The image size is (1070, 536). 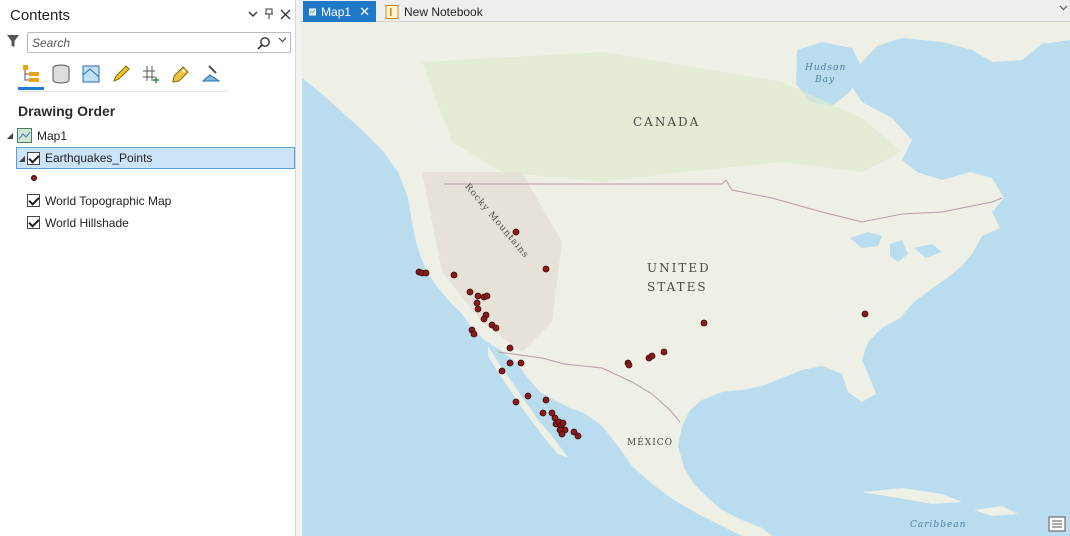 What do you see at coordinates (269, 14) in the screenshot?
I see `pin-icon` at bounding box center [269, 14].